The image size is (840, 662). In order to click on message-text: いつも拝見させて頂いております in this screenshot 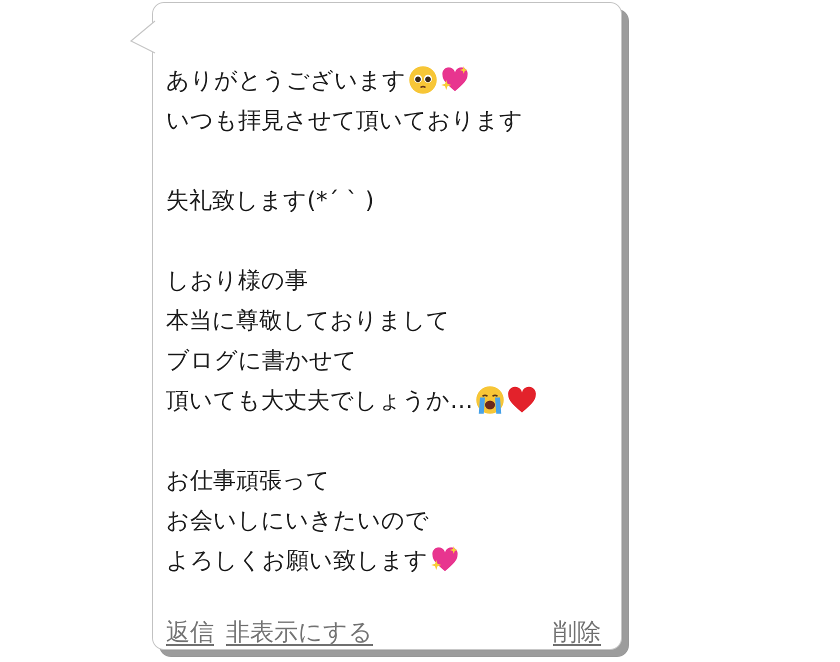, I will do `click(344, 121)`.